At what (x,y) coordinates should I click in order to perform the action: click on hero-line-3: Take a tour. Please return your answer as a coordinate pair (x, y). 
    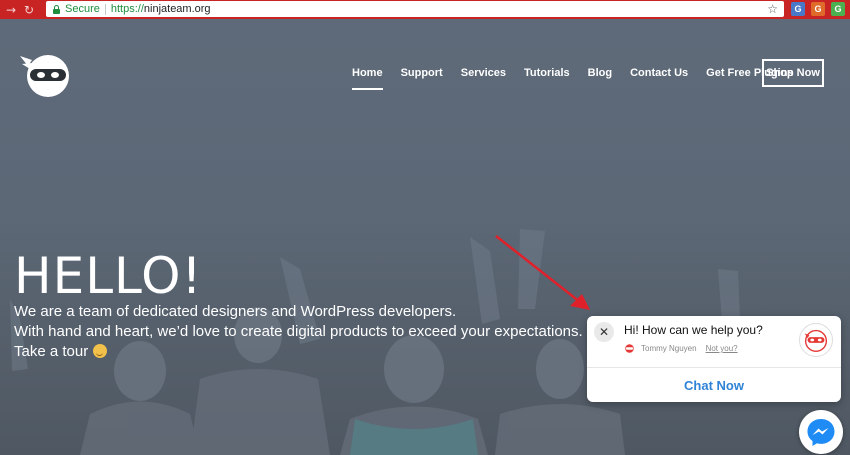
    Looking at the image, I should click on (61, 351).